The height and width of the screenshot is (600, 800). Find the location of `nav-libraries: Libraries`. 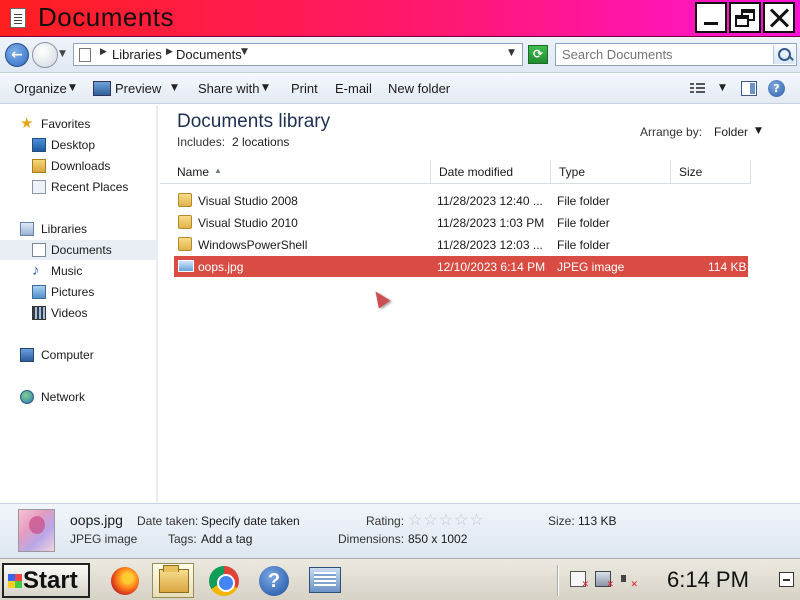

nav-libraries: Libraries is located at coordinates (78, 229).